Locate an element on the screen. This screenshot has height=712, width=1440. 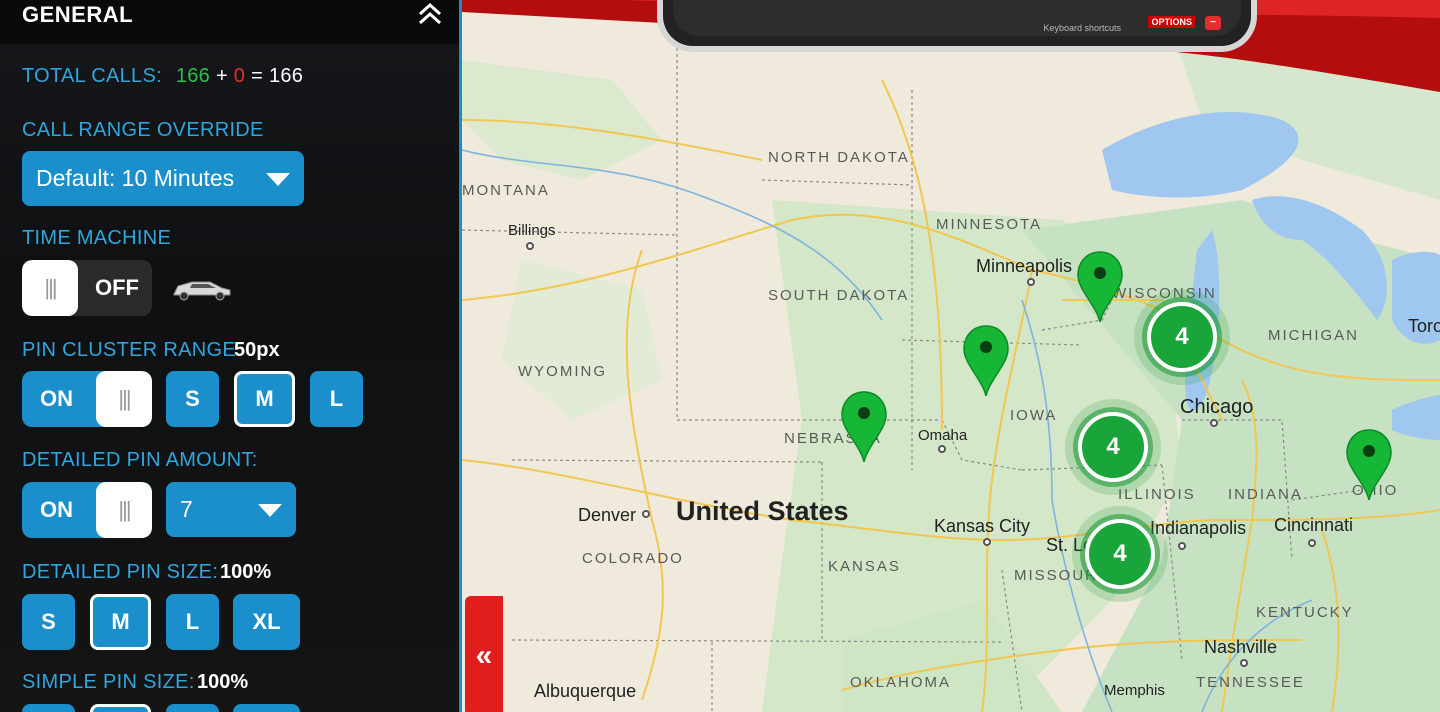
chevron-up-double-icon is located at coordinates (430, 14).